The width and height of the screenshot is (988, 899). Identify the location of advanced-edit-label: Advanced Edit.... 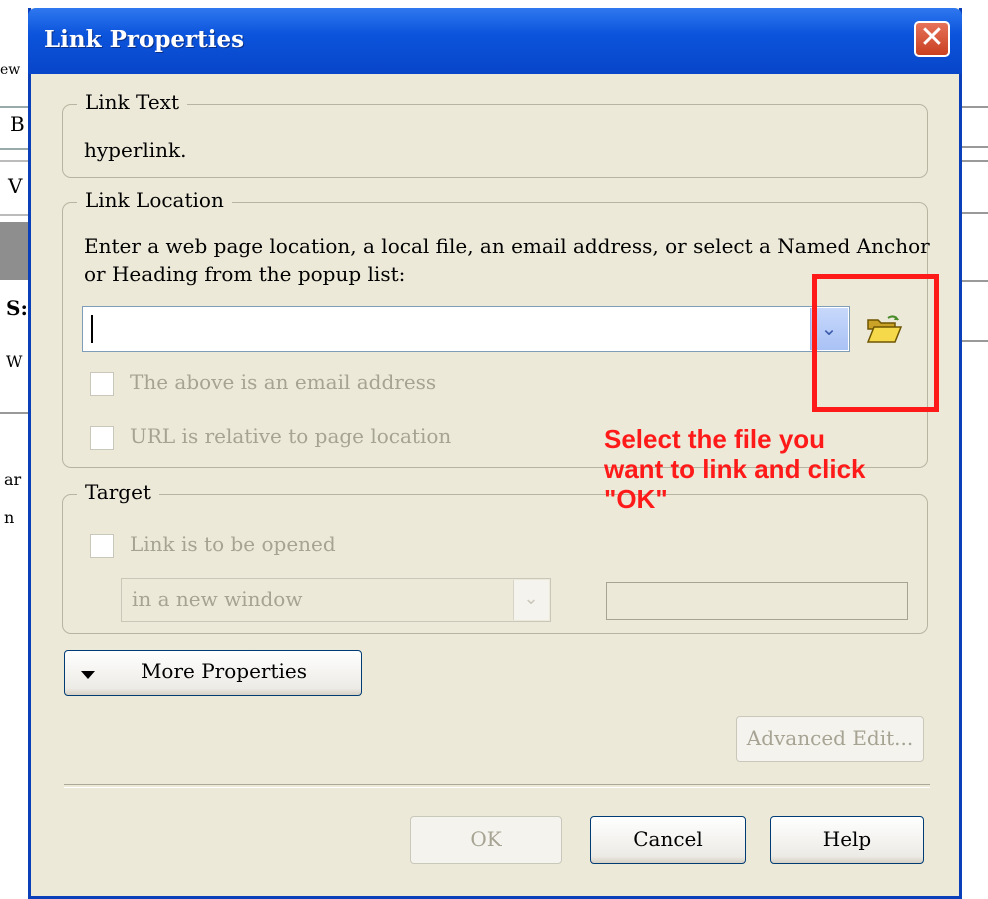
(830, 738).